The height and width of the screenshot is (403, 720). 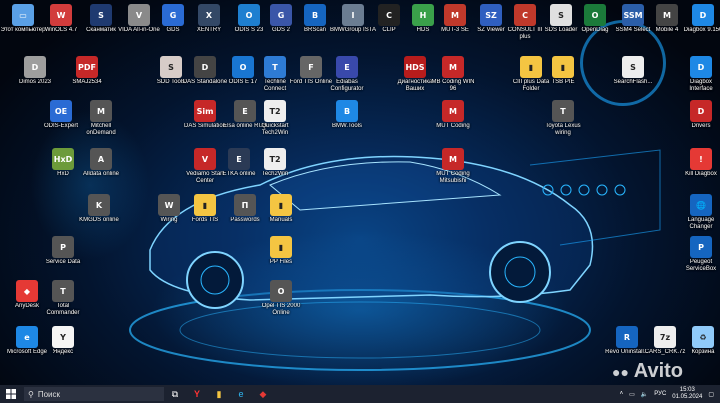 What do you see at coordinates (241, 394) in the screenshot?
I see `taskbar-edge: e` at bounding box center [241, 394].